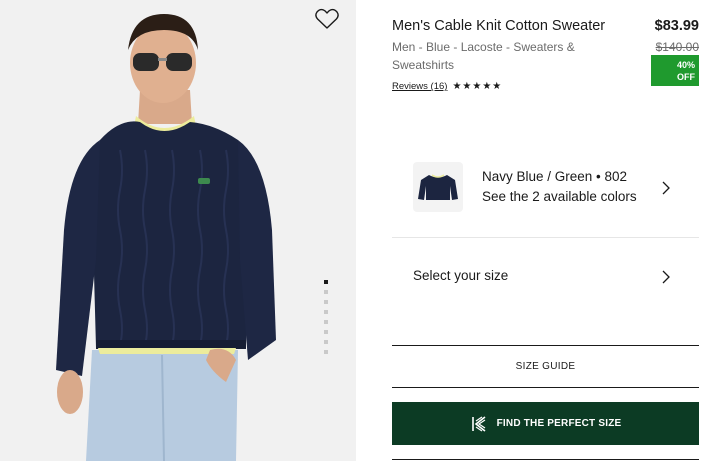 The image size is (707, 461). I want to click on size-guide-button: SIZE GUIDE, so click(545, 366).